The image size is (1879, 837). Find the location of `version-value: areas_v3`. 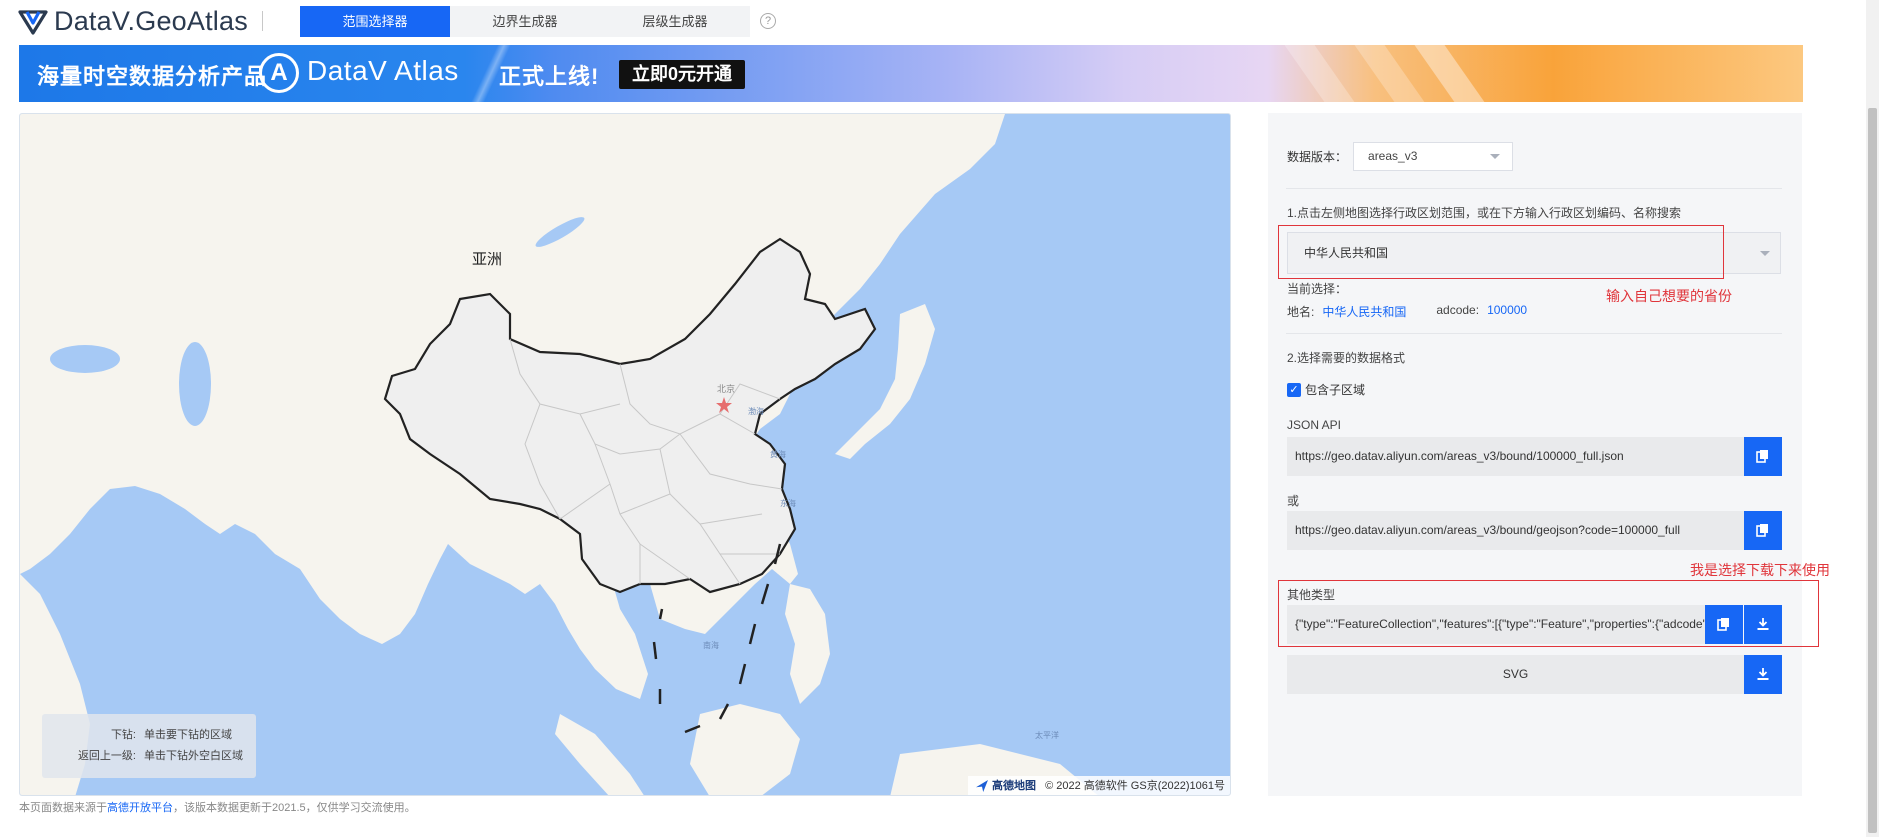

version-value: areas_v3 is located at coordinates (1393, 156).